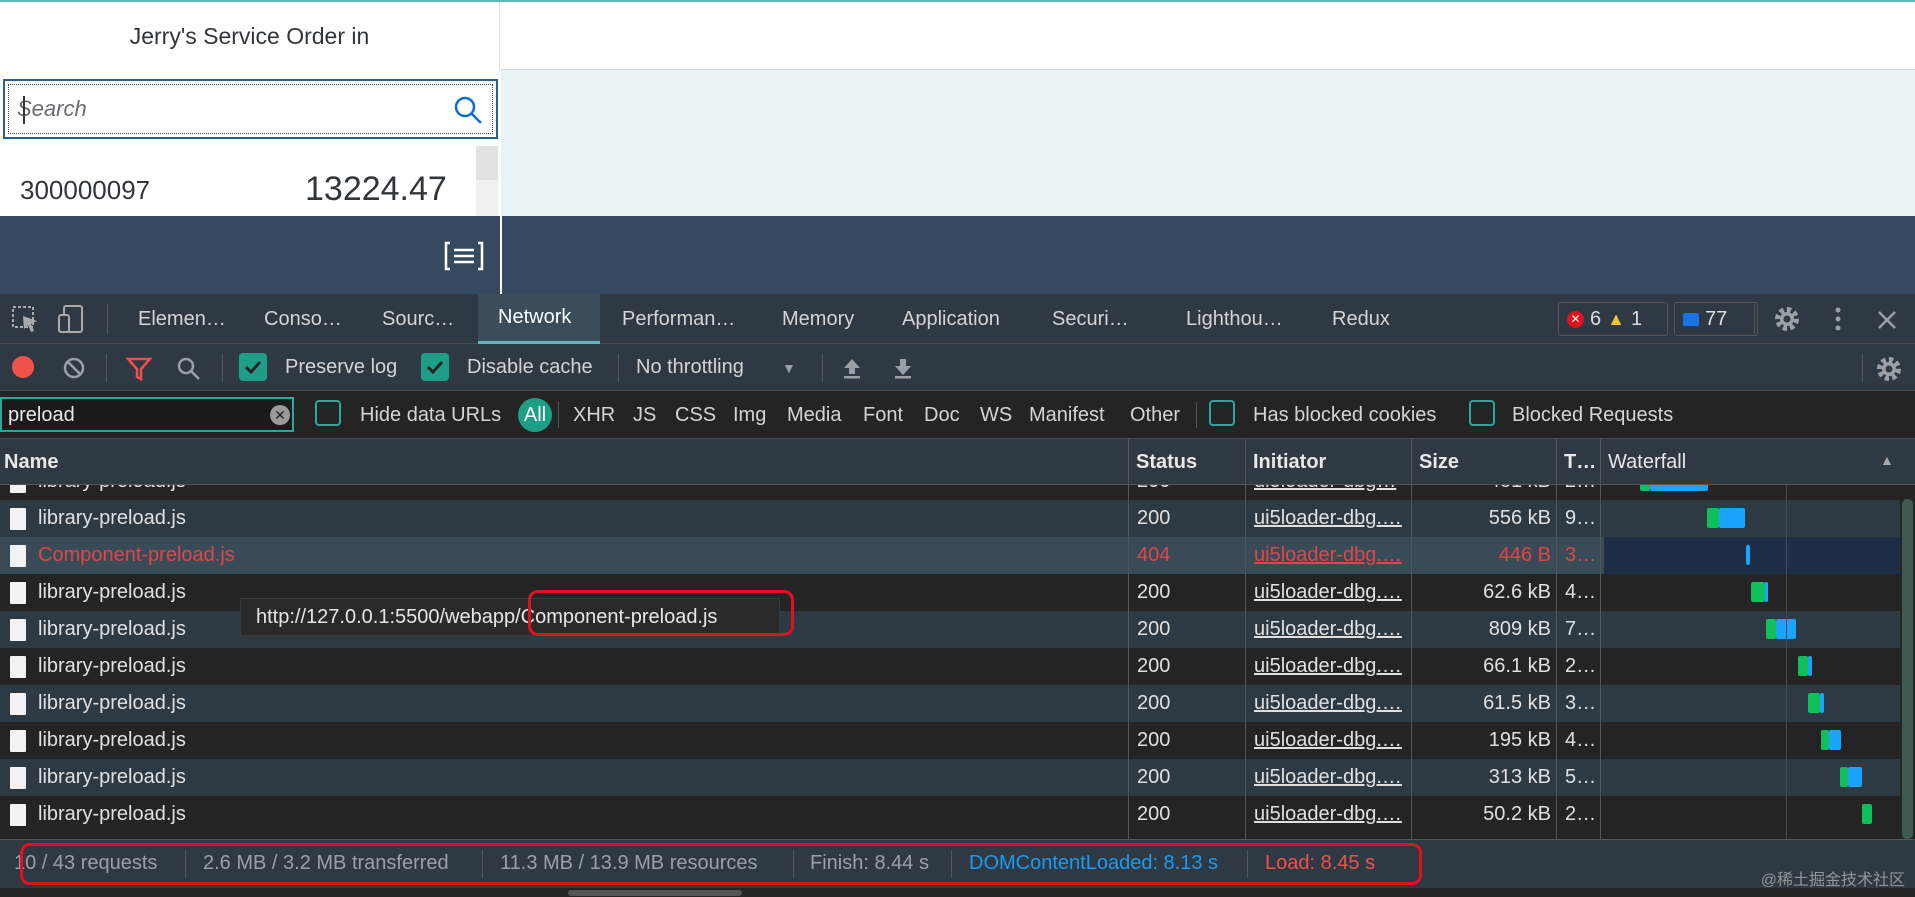  What do you see at coordinates (71, 319) in the screenshot?
I see `device-toolbar-icon` at bounding box center [71, 319].